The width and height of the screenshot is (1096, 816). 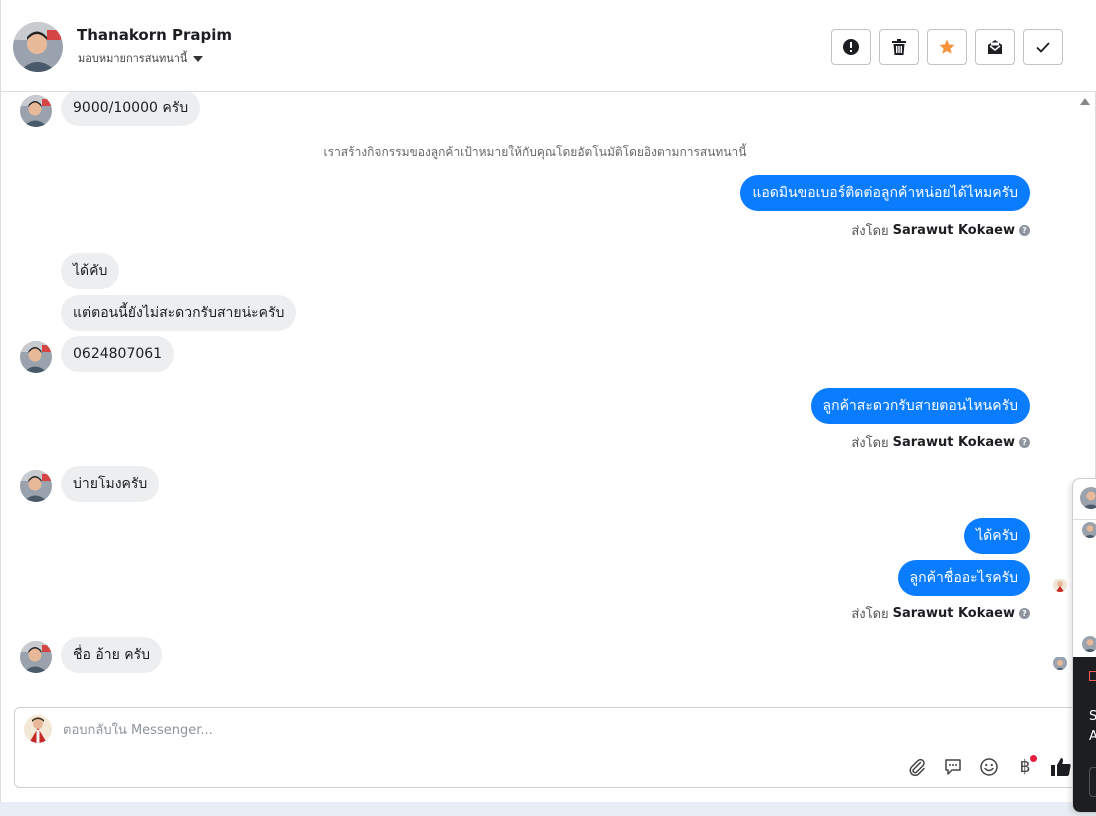 I want to click on message-incoming: ได้คับ, so click(x=90, y=271).